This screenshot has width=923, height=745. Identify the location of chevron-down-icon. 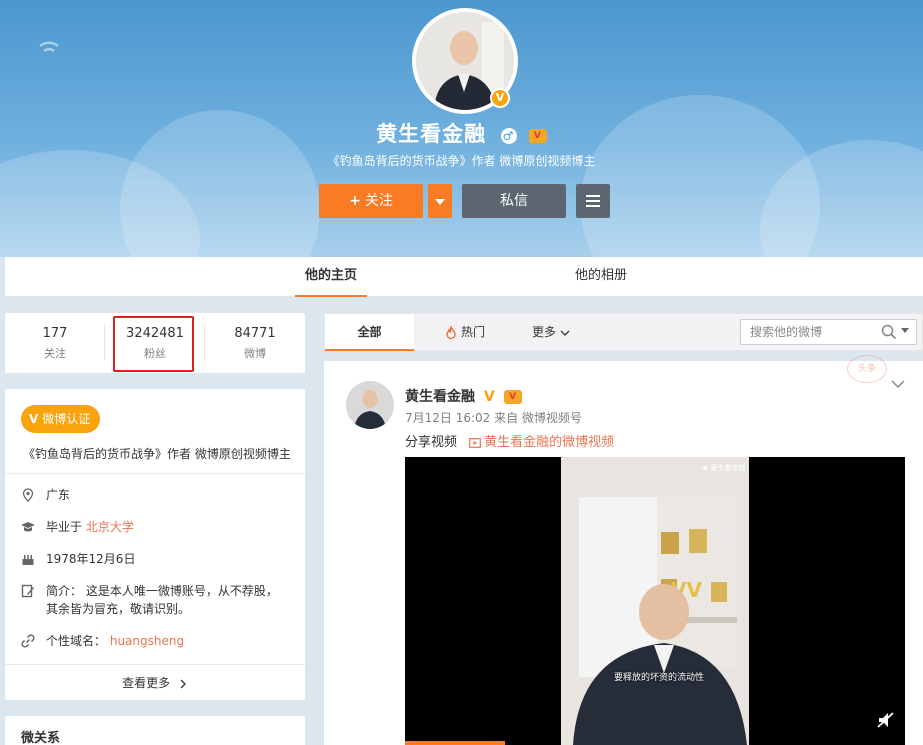
(565, 333).